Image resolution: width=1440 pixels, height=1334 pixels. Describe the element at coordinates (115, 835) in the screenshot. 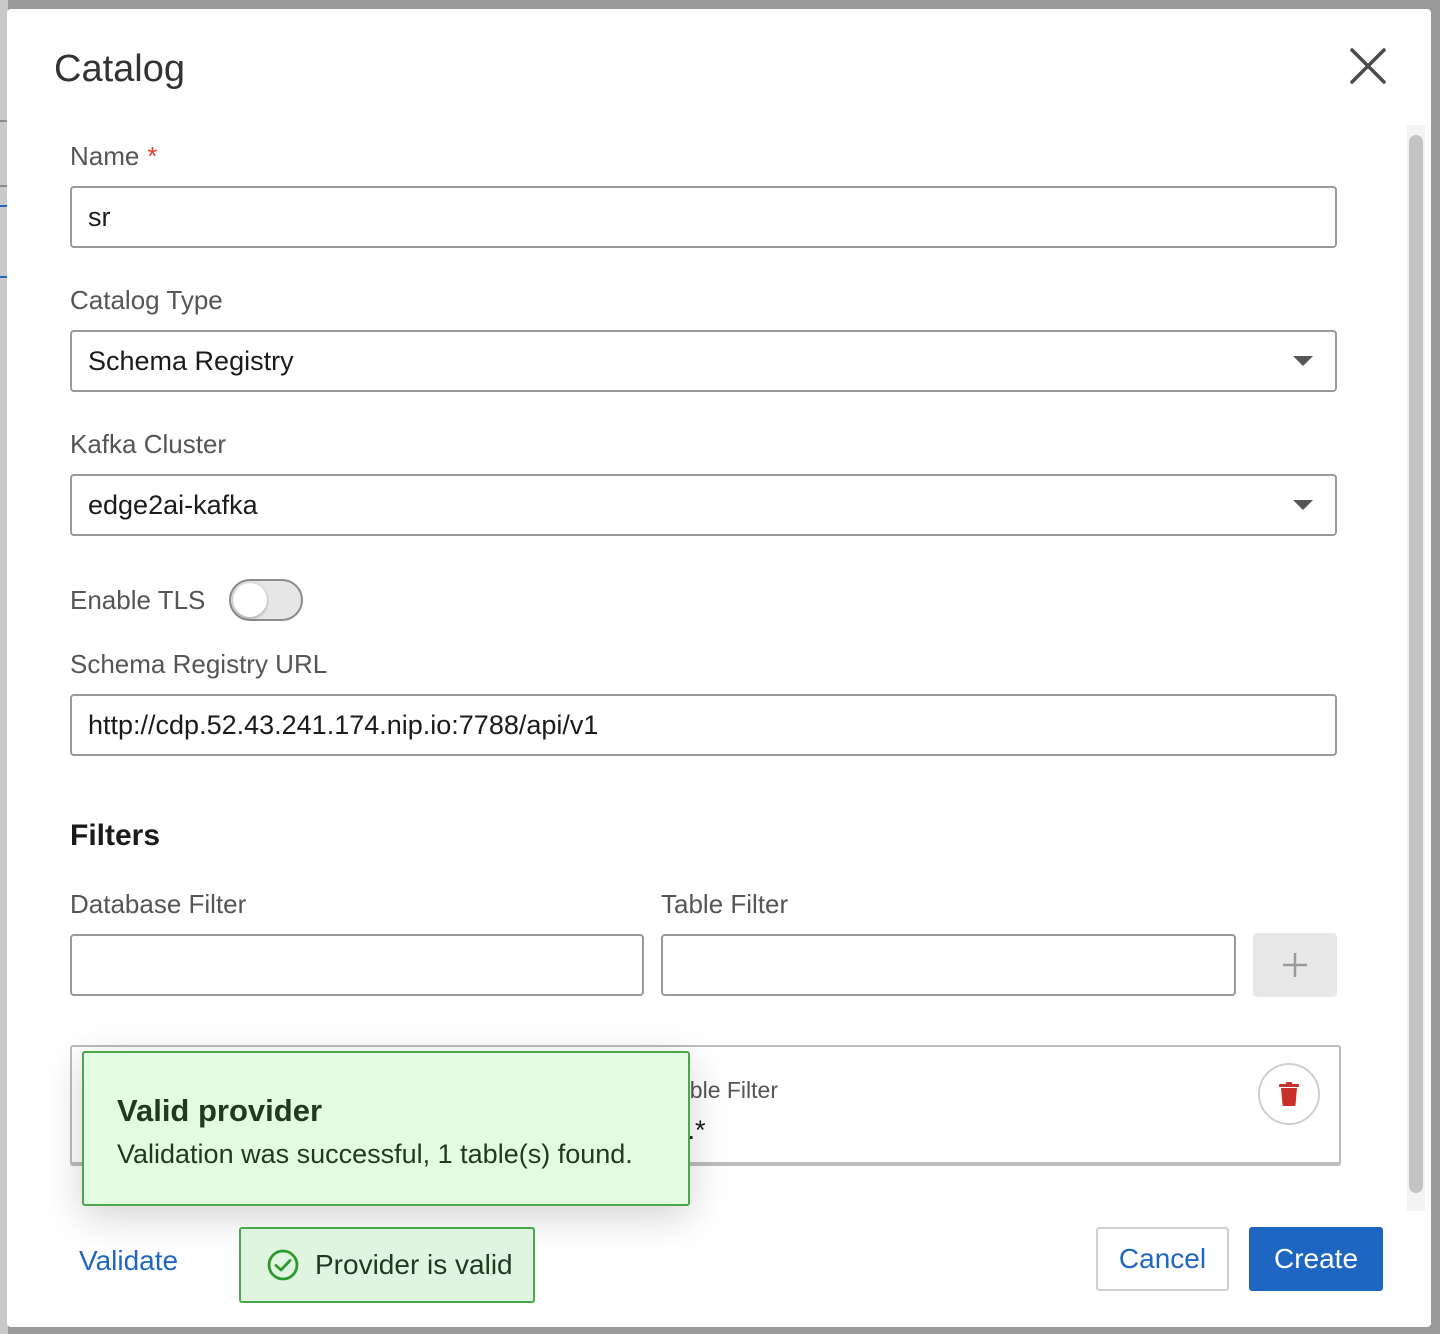

I see `filters-heading: Filters` at that location.